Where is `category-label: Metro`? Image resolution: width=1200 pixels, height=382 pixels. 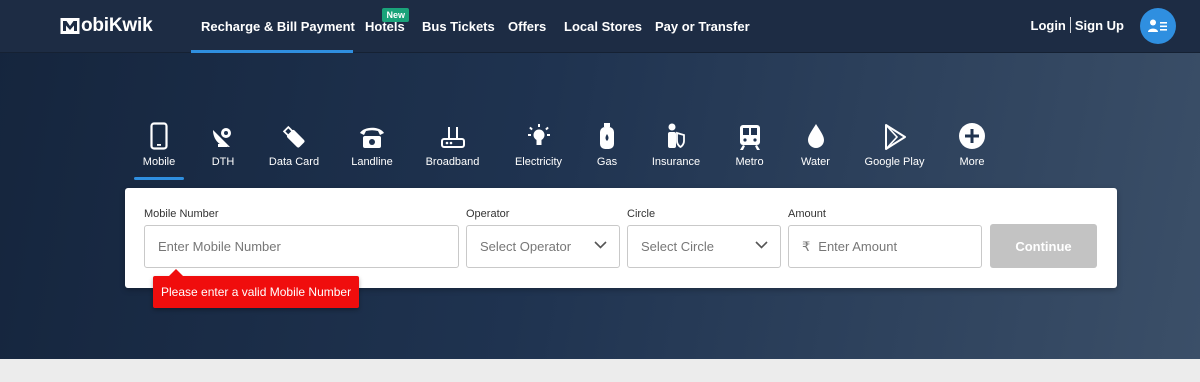 category-label: Metro is located at coordinates (749, 162).